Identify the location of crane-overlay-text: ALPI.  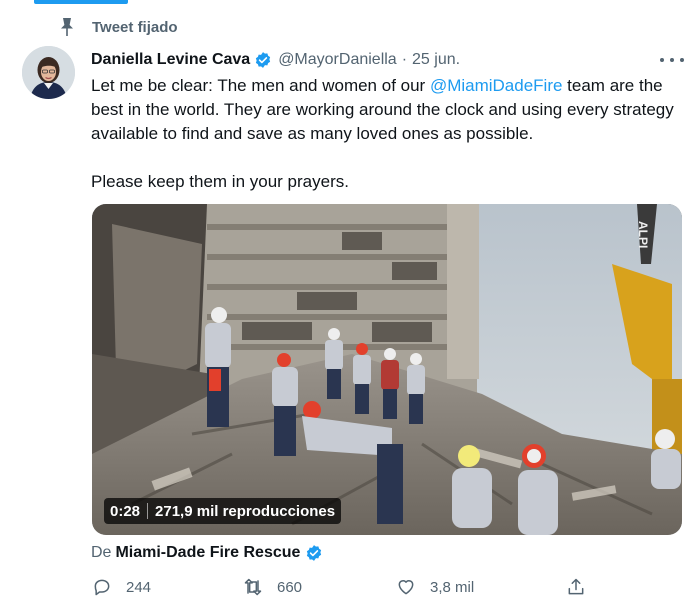
(643, 234).